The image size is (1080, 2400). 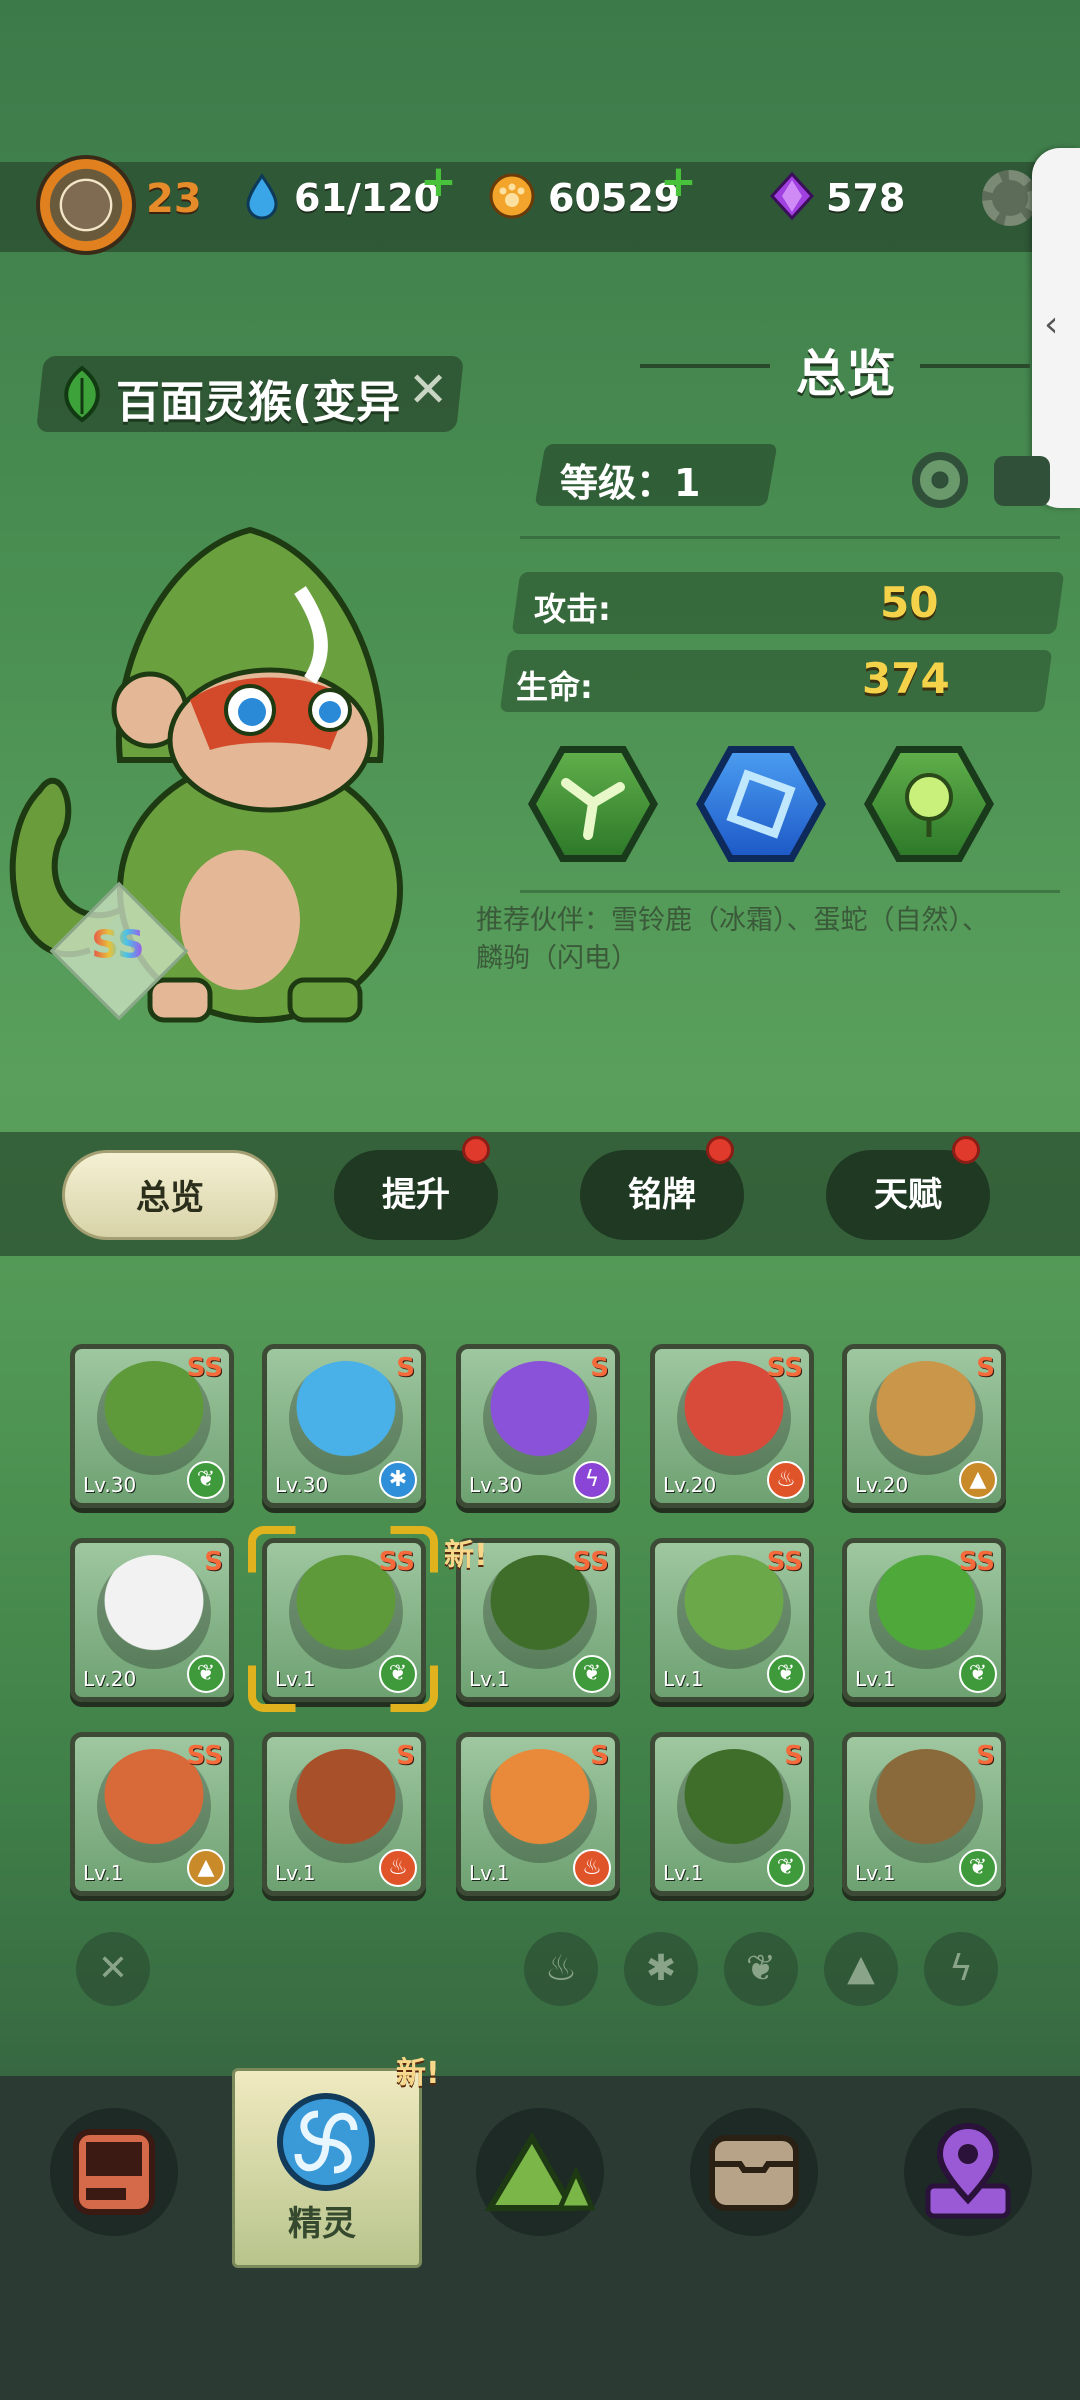 I want to click on monster-card: Lv.20 S ▲, so click(x=924, y=1426).